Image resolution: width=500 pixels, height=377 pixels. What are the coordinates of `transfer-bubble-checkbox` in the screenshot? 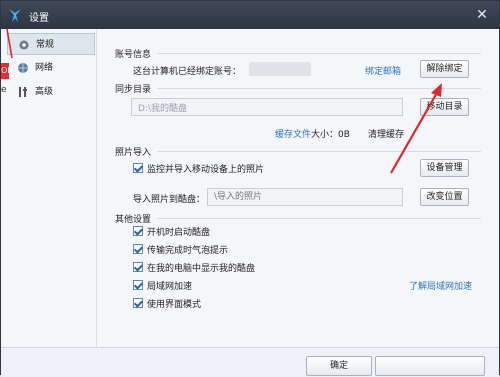 It's located at (138, 249).